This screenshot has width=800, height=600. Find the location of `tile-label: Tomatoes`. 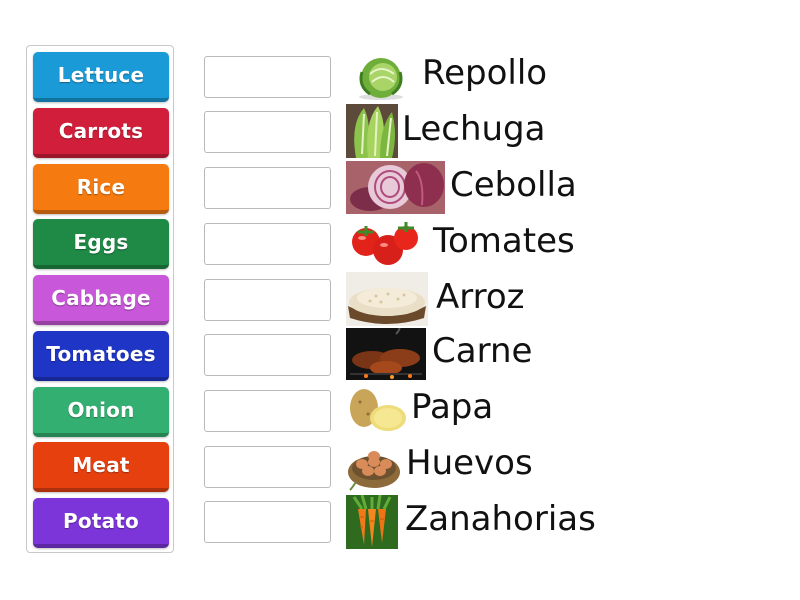

tile-label: Tomatoes is located at coordinates (101, 354).